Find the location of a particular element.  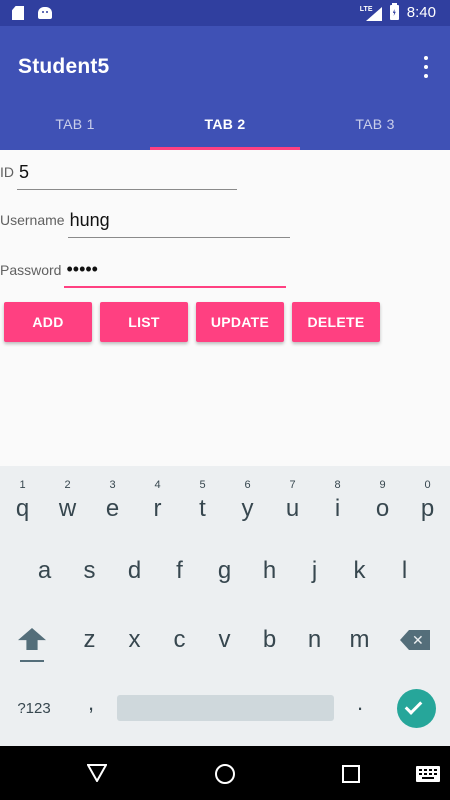

key-j: j is located at coordinates (314, 571).